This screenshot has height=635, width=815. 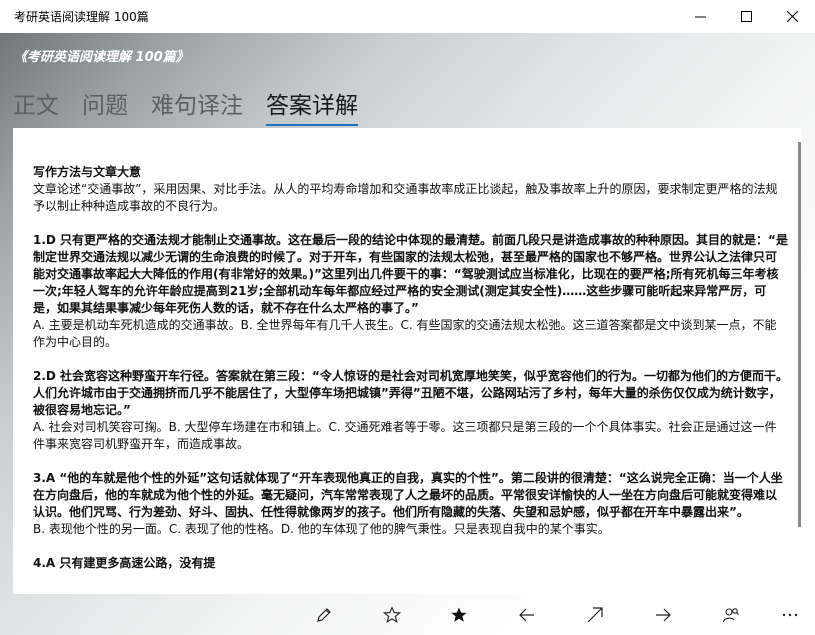 I want to click on arrow-left-icon, so click(x=526, y=615).